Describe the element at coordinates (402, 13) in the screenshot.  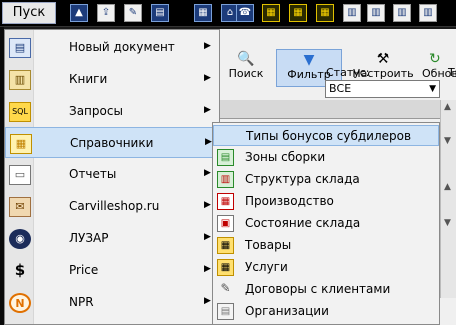
I see `table-3-icon: ▥` at that location.